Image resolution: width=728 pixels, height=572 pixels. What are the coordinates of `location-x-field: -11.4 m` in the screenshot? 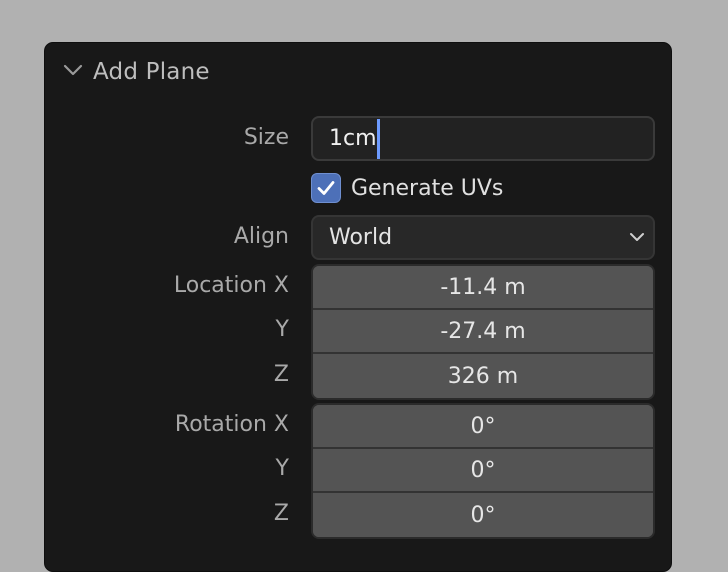 It's located at (483, 288).